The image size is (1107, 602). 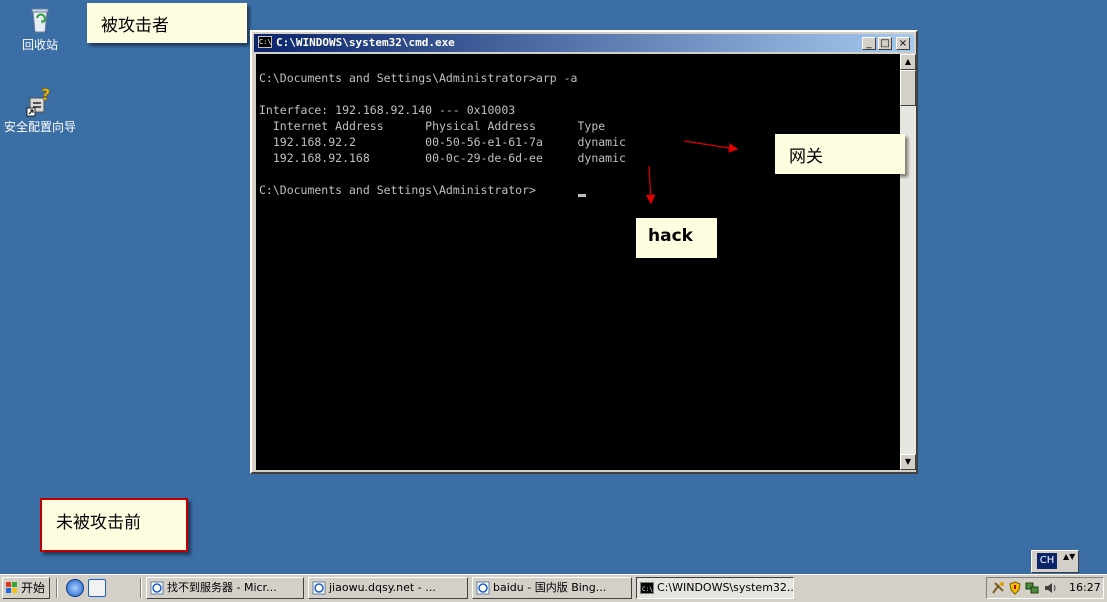 I want to click on security-shield-icon, so click(x=1015, y=588).